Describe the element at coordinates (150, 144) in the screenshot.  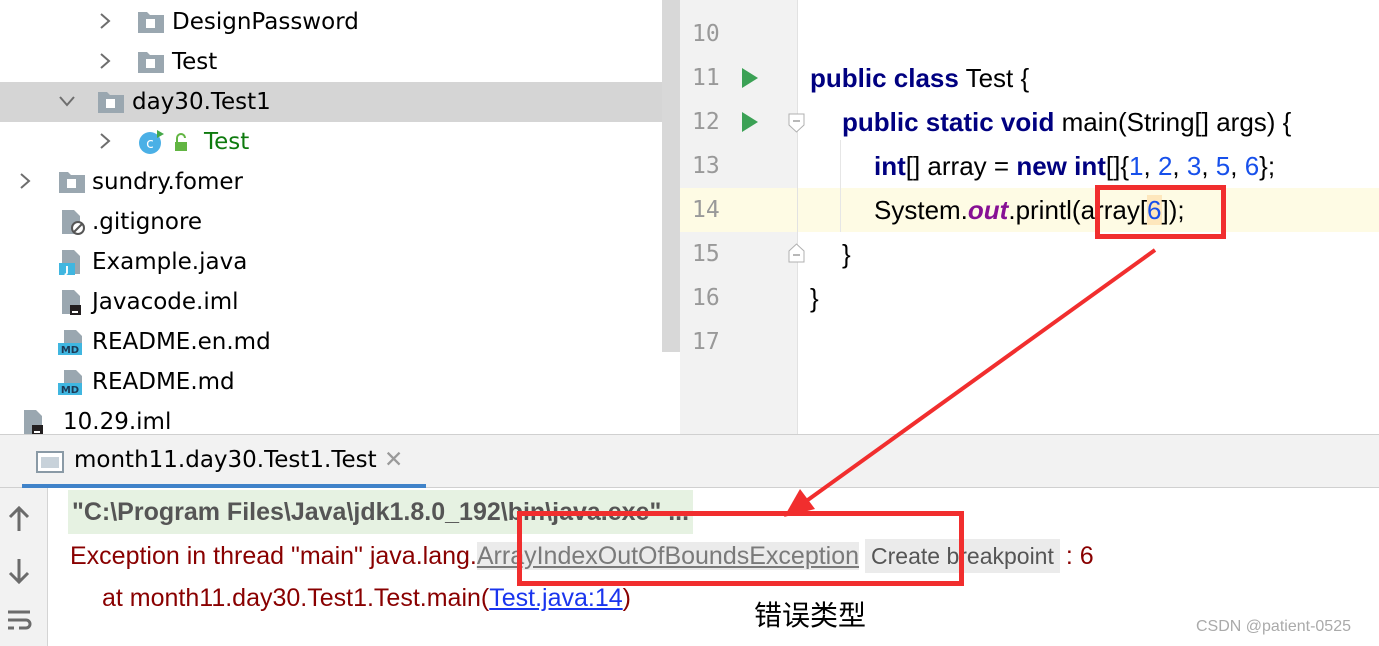
I see `svg-text: c` at that location.